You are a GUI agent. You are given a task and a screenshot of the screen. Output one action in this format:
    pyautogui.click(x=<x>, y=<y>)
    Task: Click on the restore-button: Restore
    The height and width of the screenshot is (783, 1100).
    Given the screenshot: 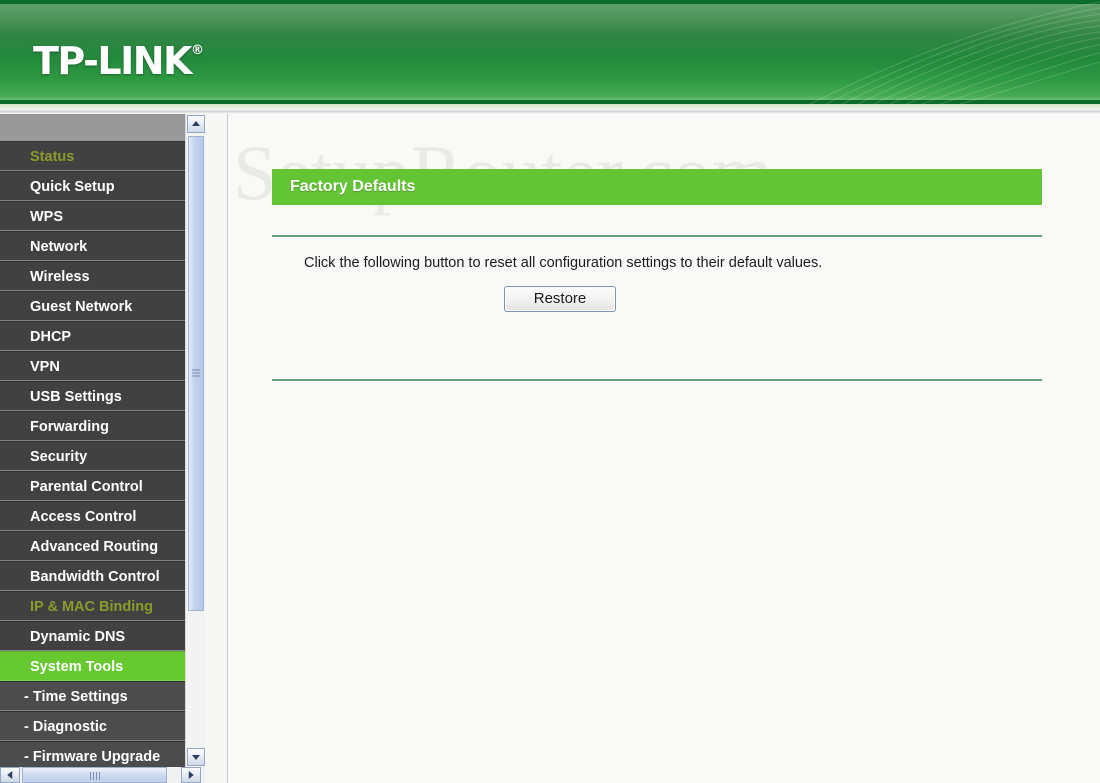 What is the action you would take?
    pyautogui.click(x=560, y=299)
    